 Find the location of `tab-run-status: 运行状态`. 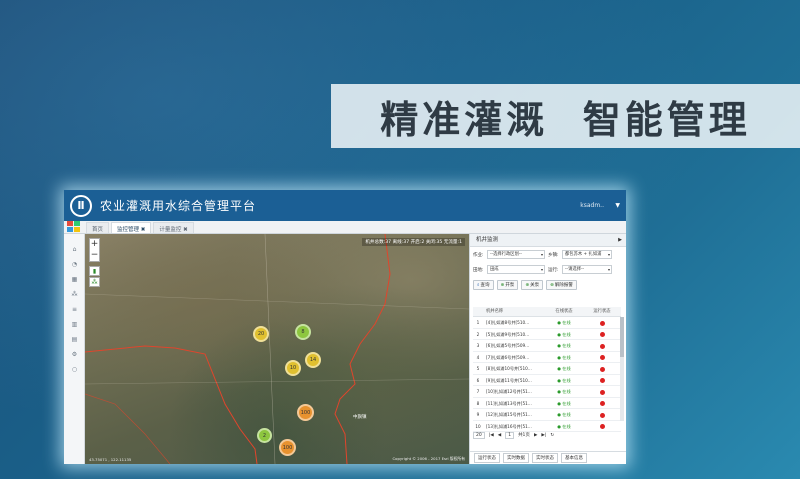

tab-run-status: 运行状态 is located at coordinates (487, 458).